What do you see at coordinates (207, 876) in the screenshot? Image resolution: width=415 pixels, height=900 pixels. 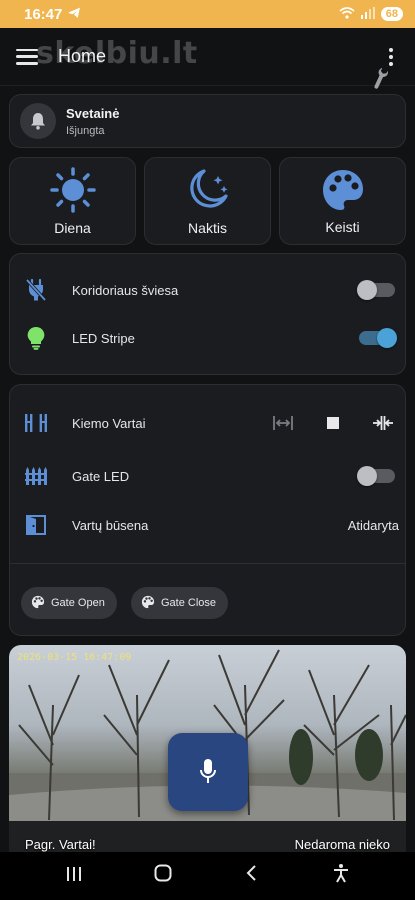 I see `system-nav-bar` at bounding box center [207, 876].